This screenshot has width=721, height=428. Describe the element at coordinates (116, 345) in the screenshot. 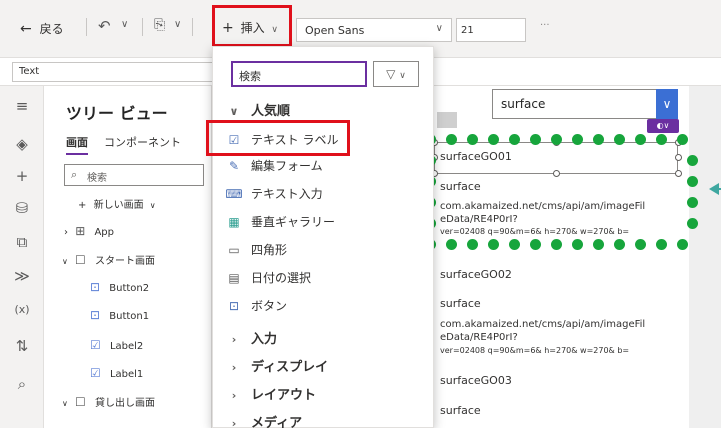

I see `tree-item-label2: ☑ Label2` at that location.